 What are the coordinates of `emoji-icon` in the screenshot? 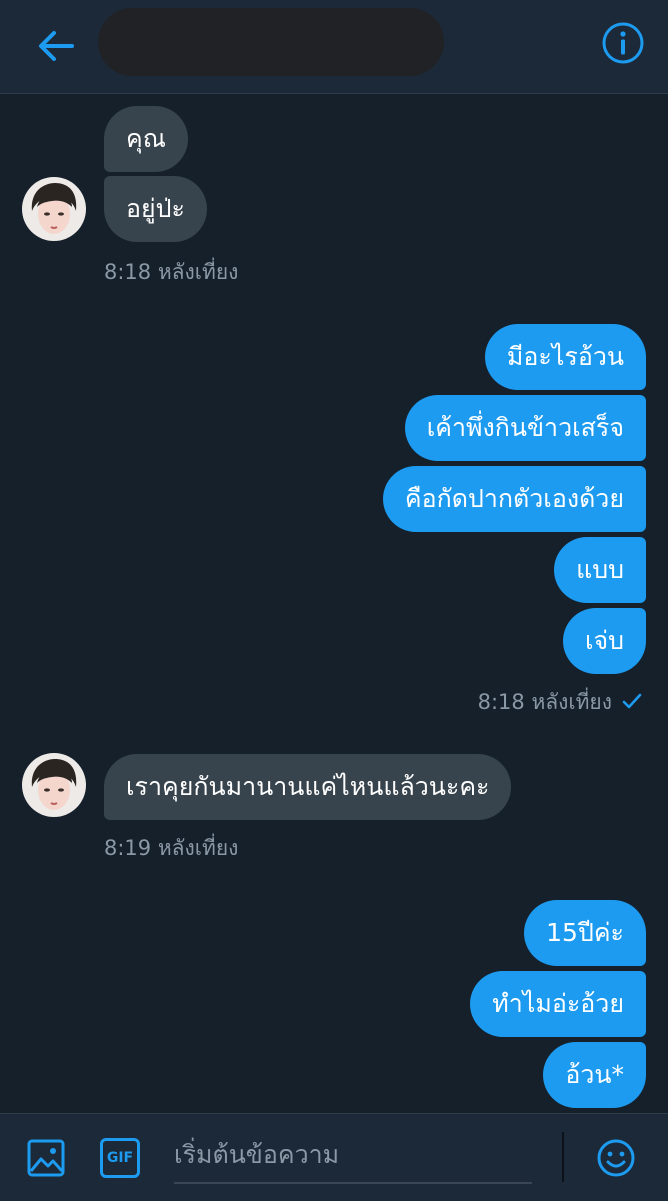 It's located at (616, 1158).